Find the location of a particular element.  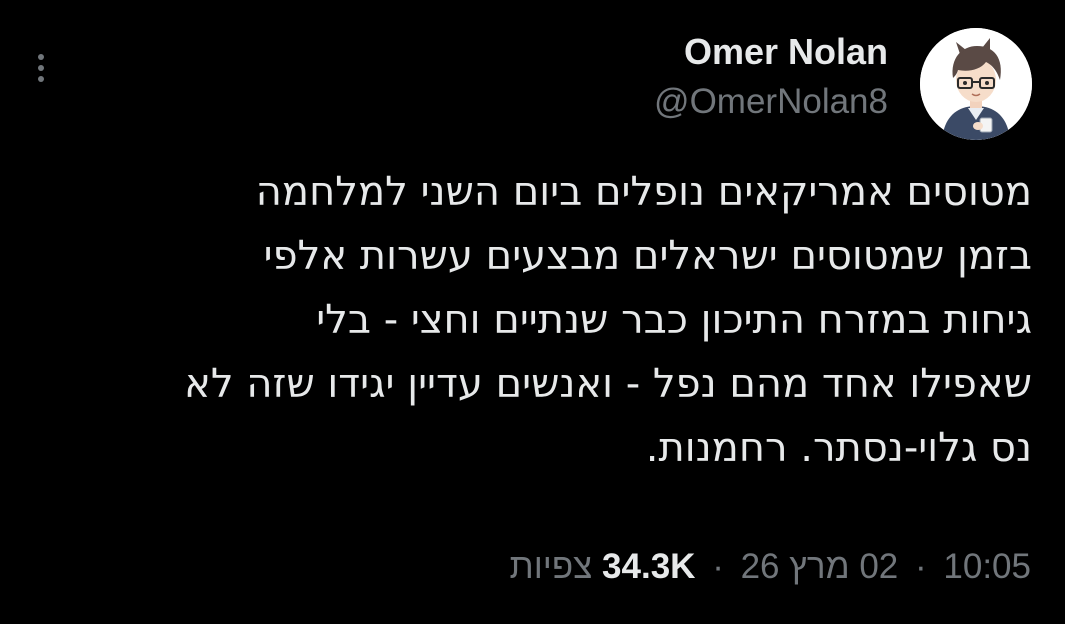

views-count: 34.3K is located at coordinates (648, 566).